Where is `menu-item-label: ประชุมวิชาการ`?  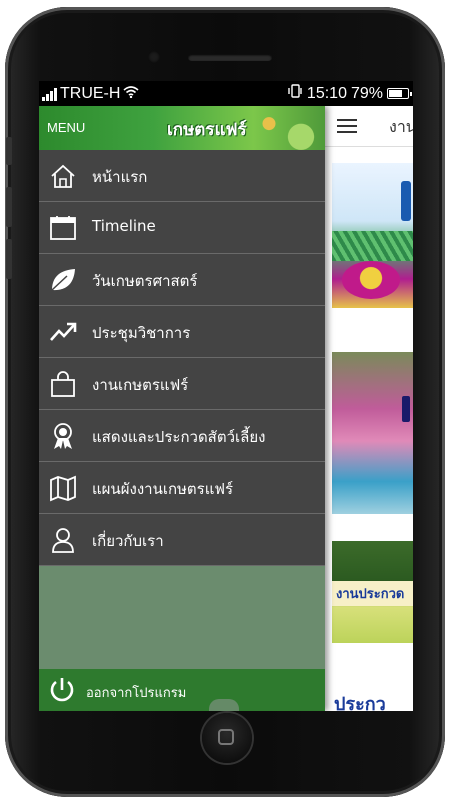
menu-item-label: ประชุมวิชาการ is located at coordinates (141, 333).